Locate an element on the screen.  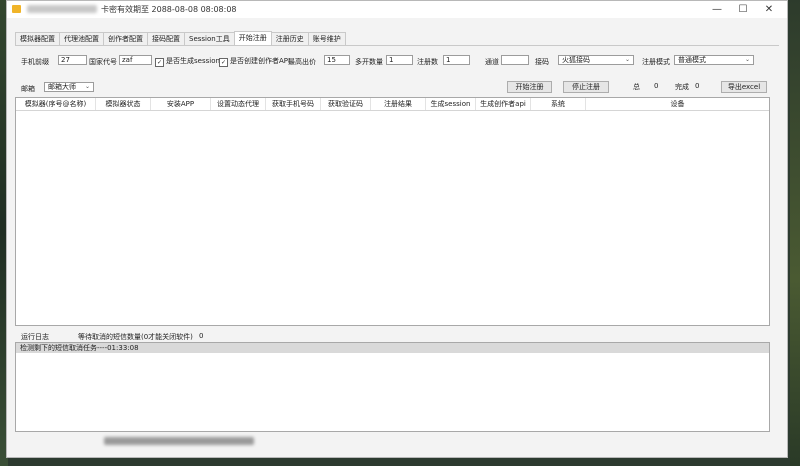
pending-sms-value: 0 is located at coordinates (201, 336).